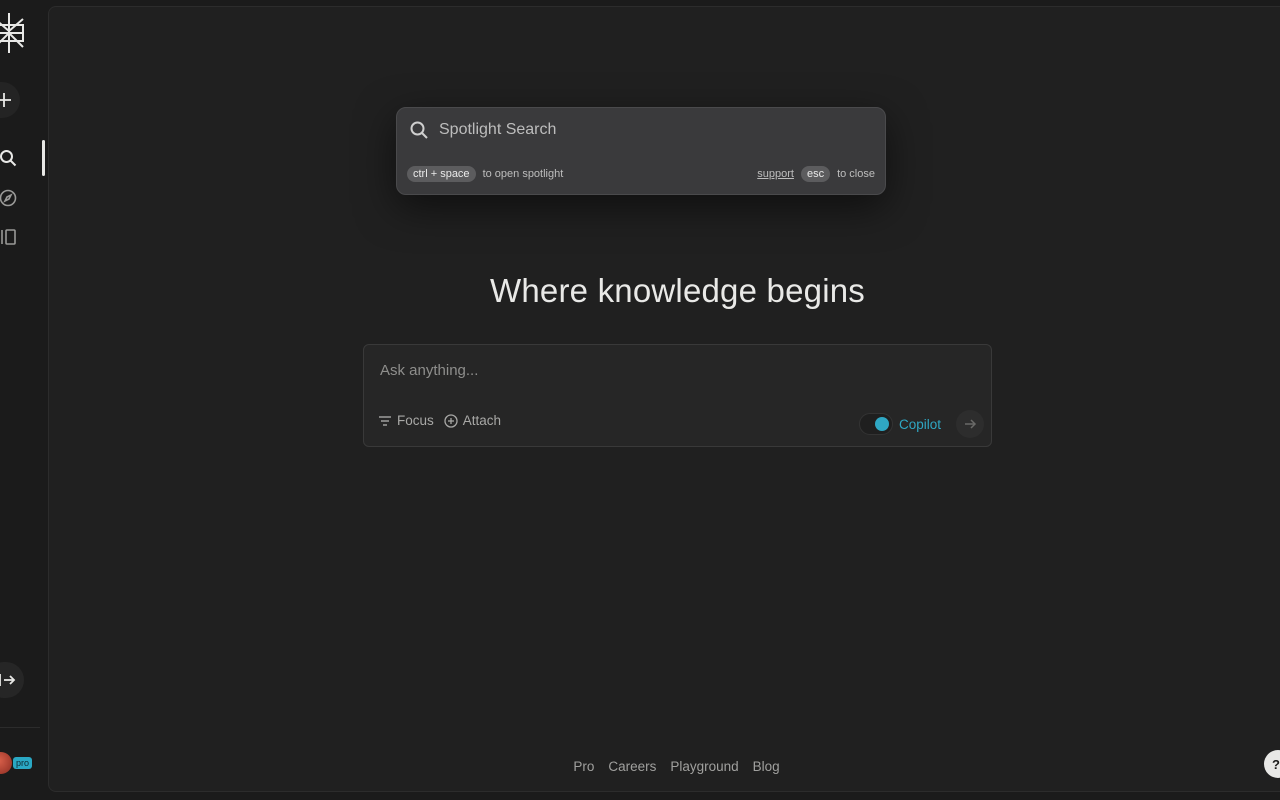 The image size is (1280, 800). What do you see at coordinates (451, 420) in the screenshot?
I see `plus-circle-icon` at bounding box center [451, 420].